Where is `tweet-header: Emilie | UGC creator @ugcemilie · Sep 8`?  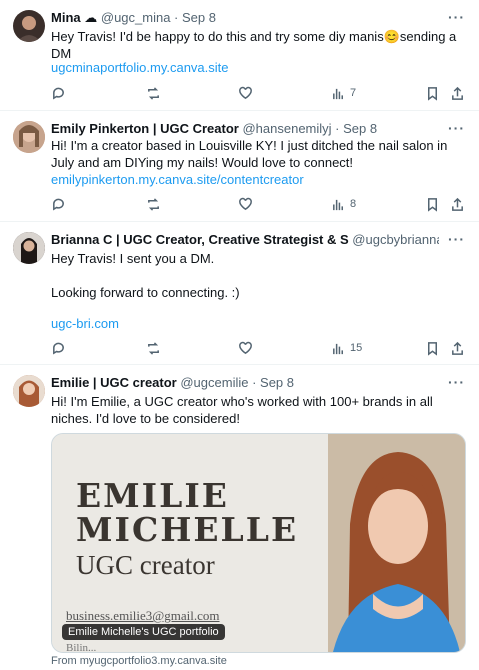
tweet-header: Emilie | UGC creator @ugcemilie · Sep 8 is located at coordinates (245, 383).